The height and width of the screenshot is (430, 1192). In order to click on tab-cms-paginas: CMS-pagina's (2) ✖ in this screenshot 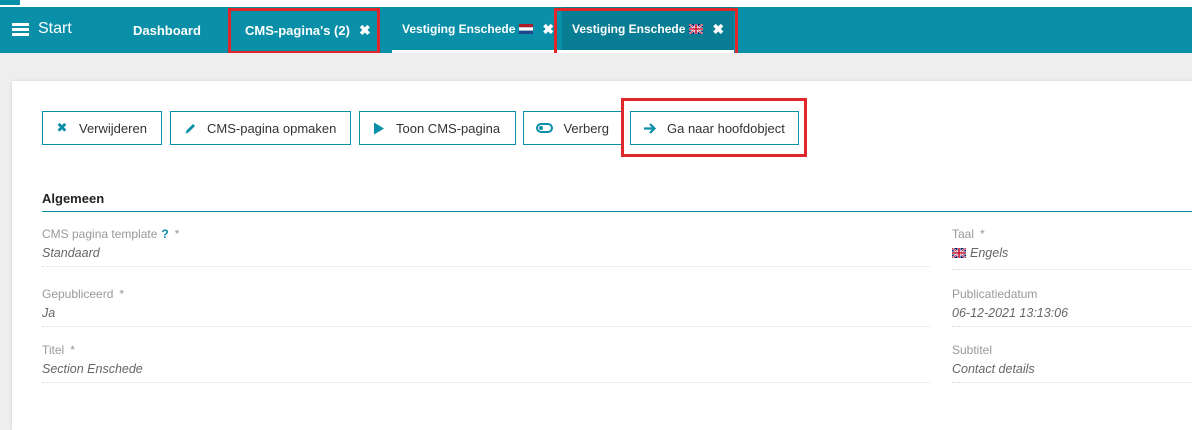, I will do `click(308, 30)`.